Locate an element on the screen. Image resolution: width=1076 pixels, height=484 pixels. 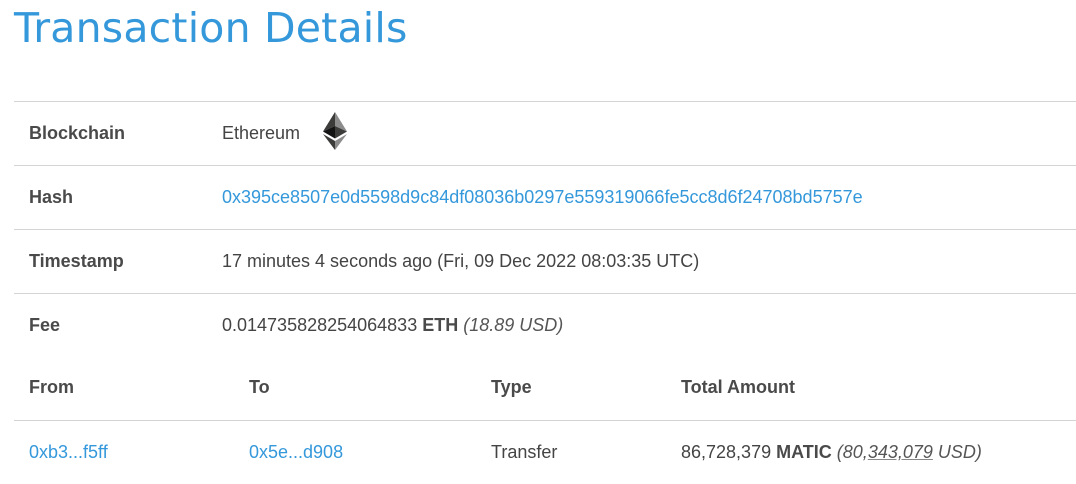
ethereum-icon is located at coordinates (335, 131).